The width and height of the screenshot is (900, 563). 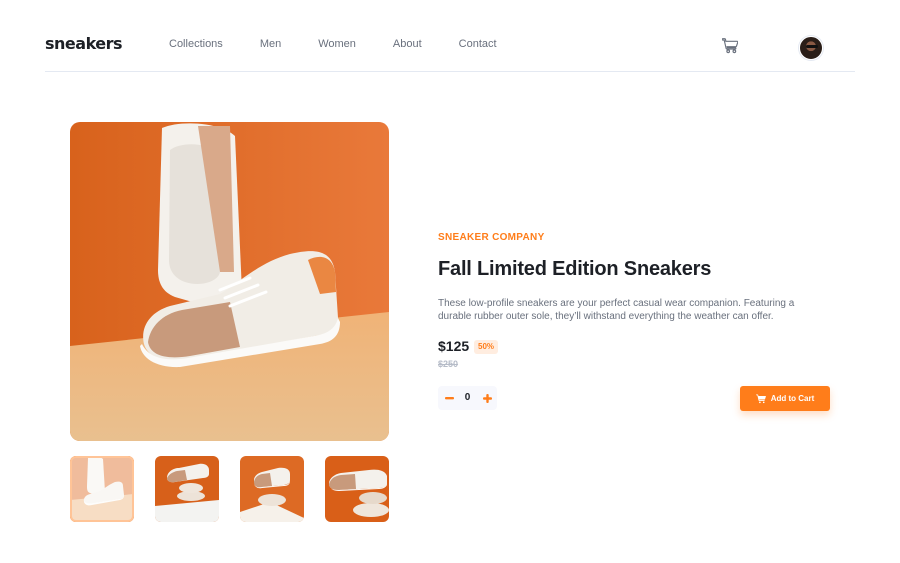 What do you see at coordinates (575, 269) in the screenshot?
I see `product-title: Fall Limited Edition Sneakers` at bounding box center [575, 269].